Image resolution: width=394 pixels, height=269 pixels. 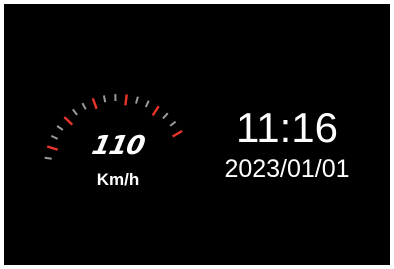 What do you see at coordinates (287, 127) in the screenshot?
I see `clock-time: 11:16` at bounding box center [287, 127].